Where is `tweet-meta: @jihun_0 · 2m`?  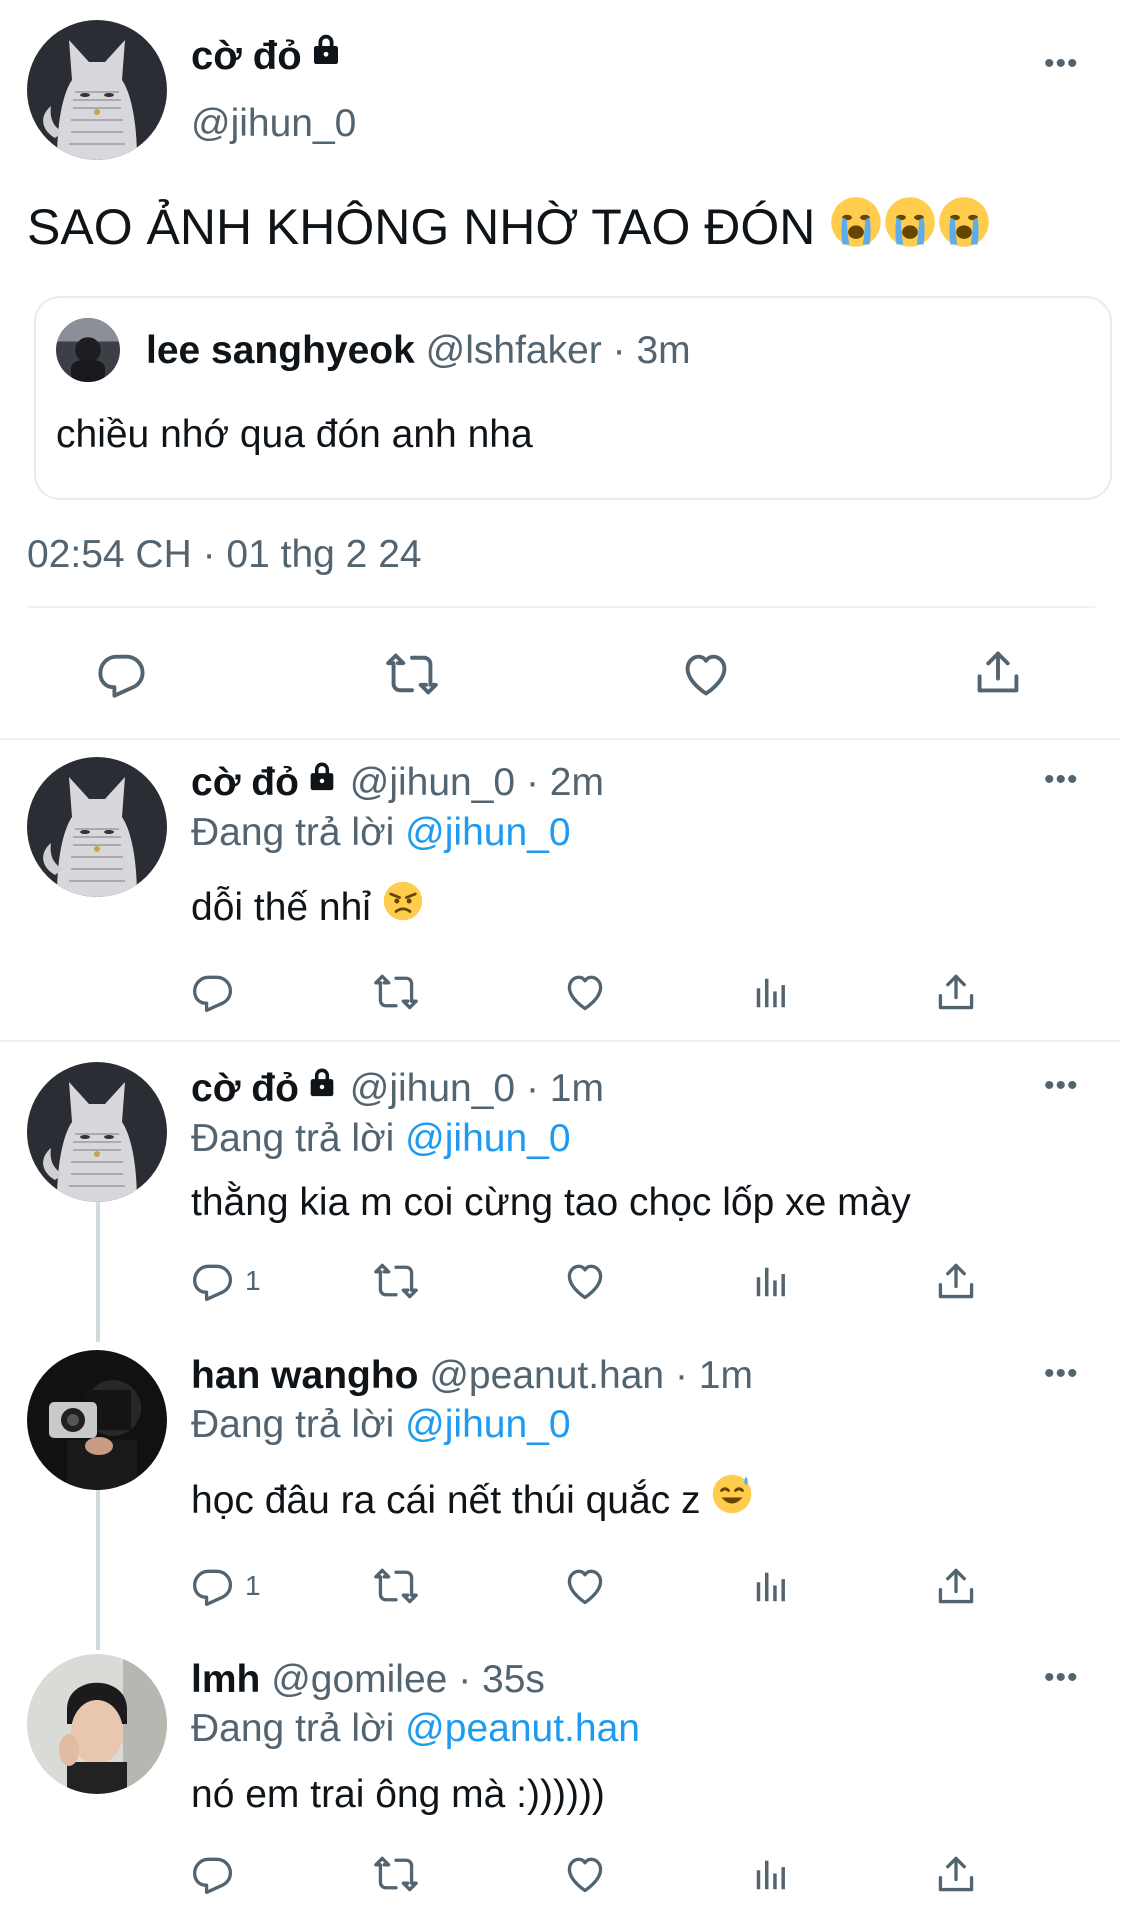 tweet-meta: @jihun_0 · 2m is located at coordinates (476, 782).